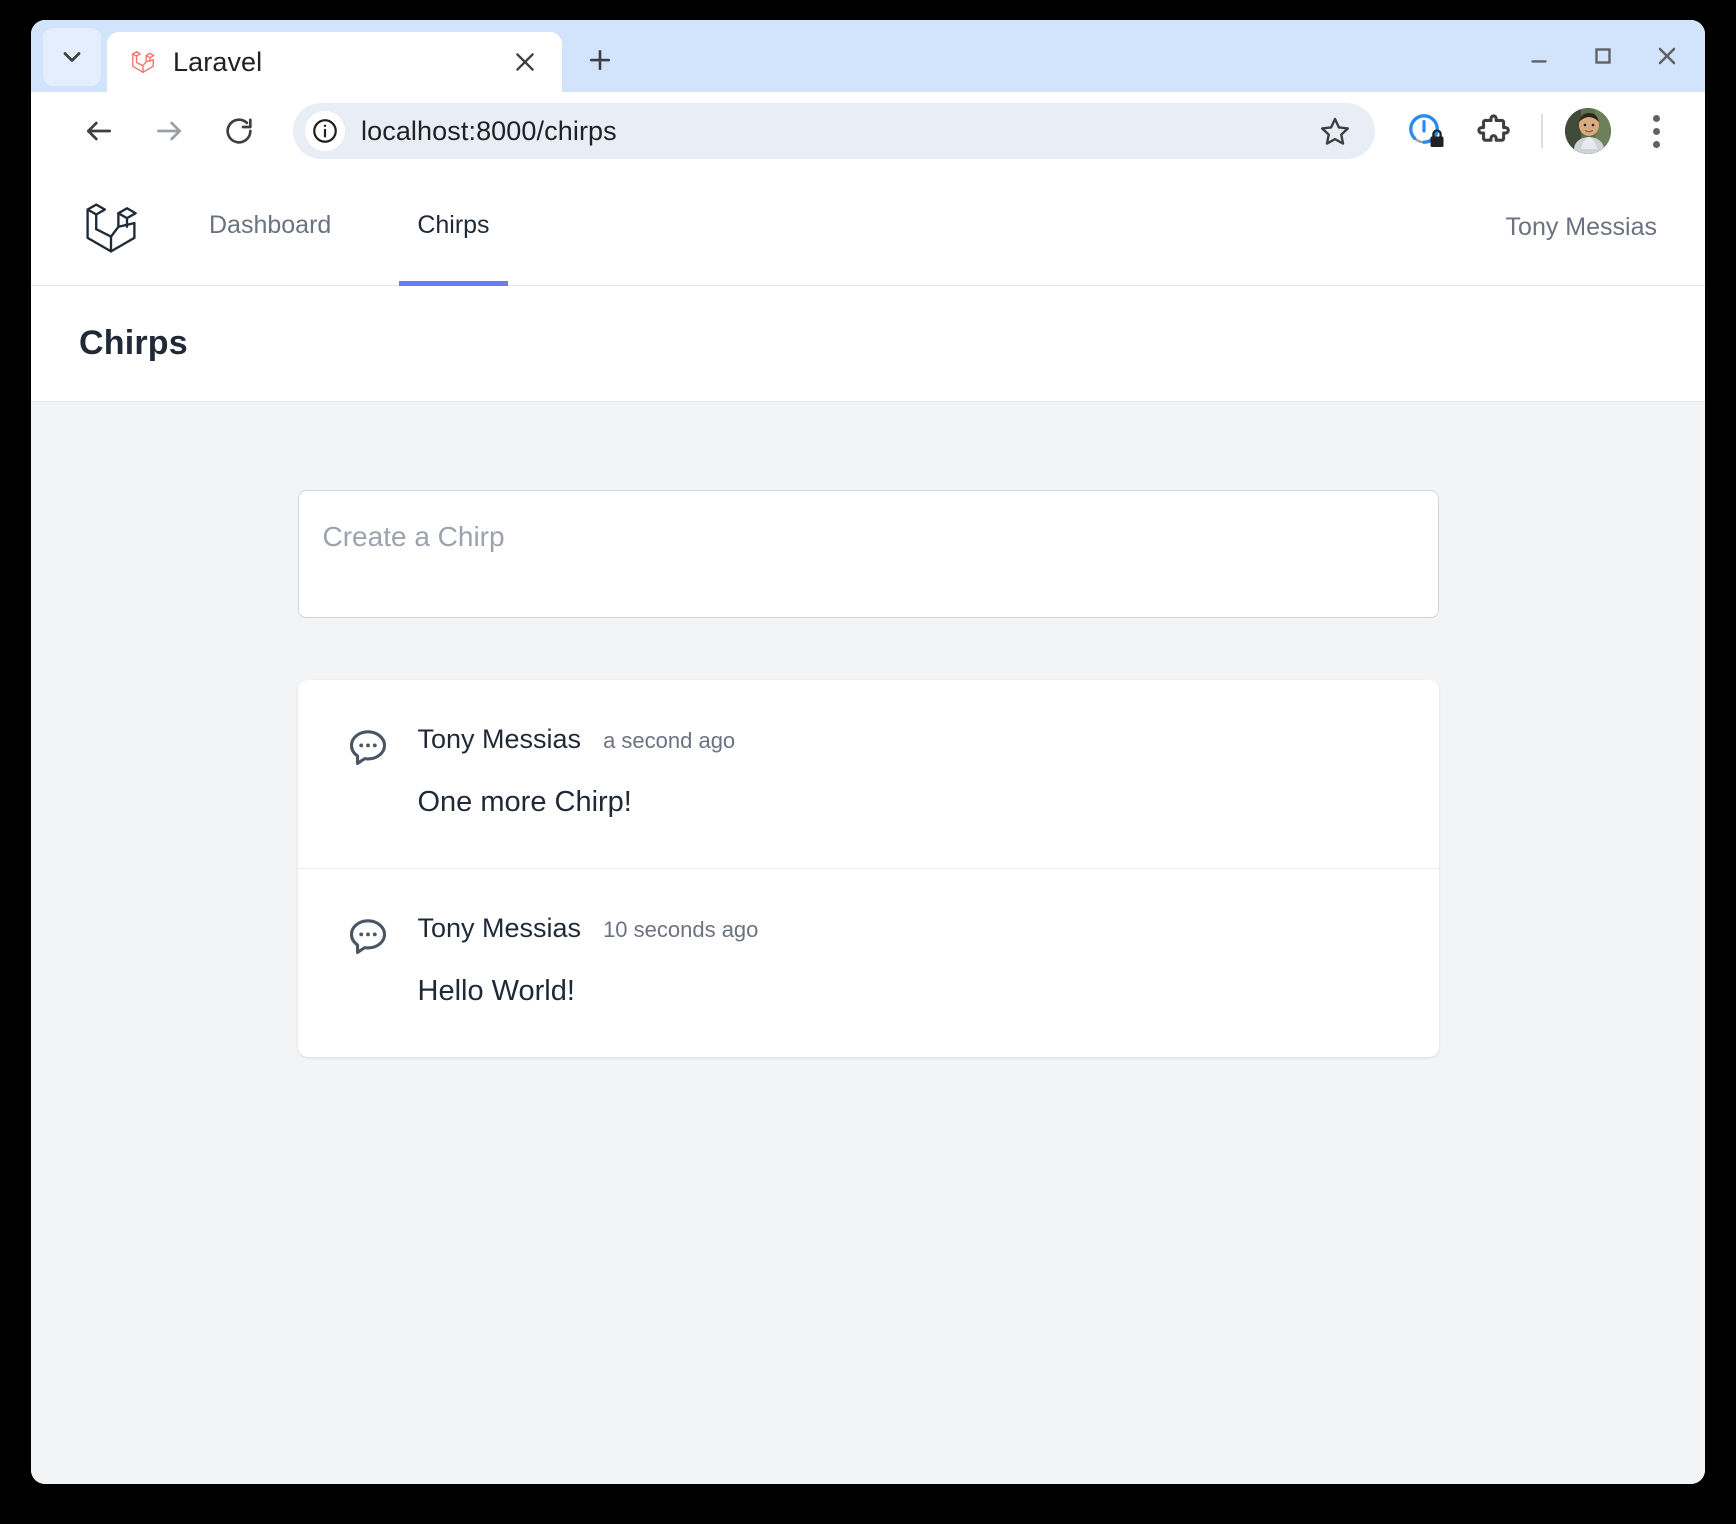 This screenshot has height=1524, width=1736. I want to click on laravel-logo, so click(111, 228).